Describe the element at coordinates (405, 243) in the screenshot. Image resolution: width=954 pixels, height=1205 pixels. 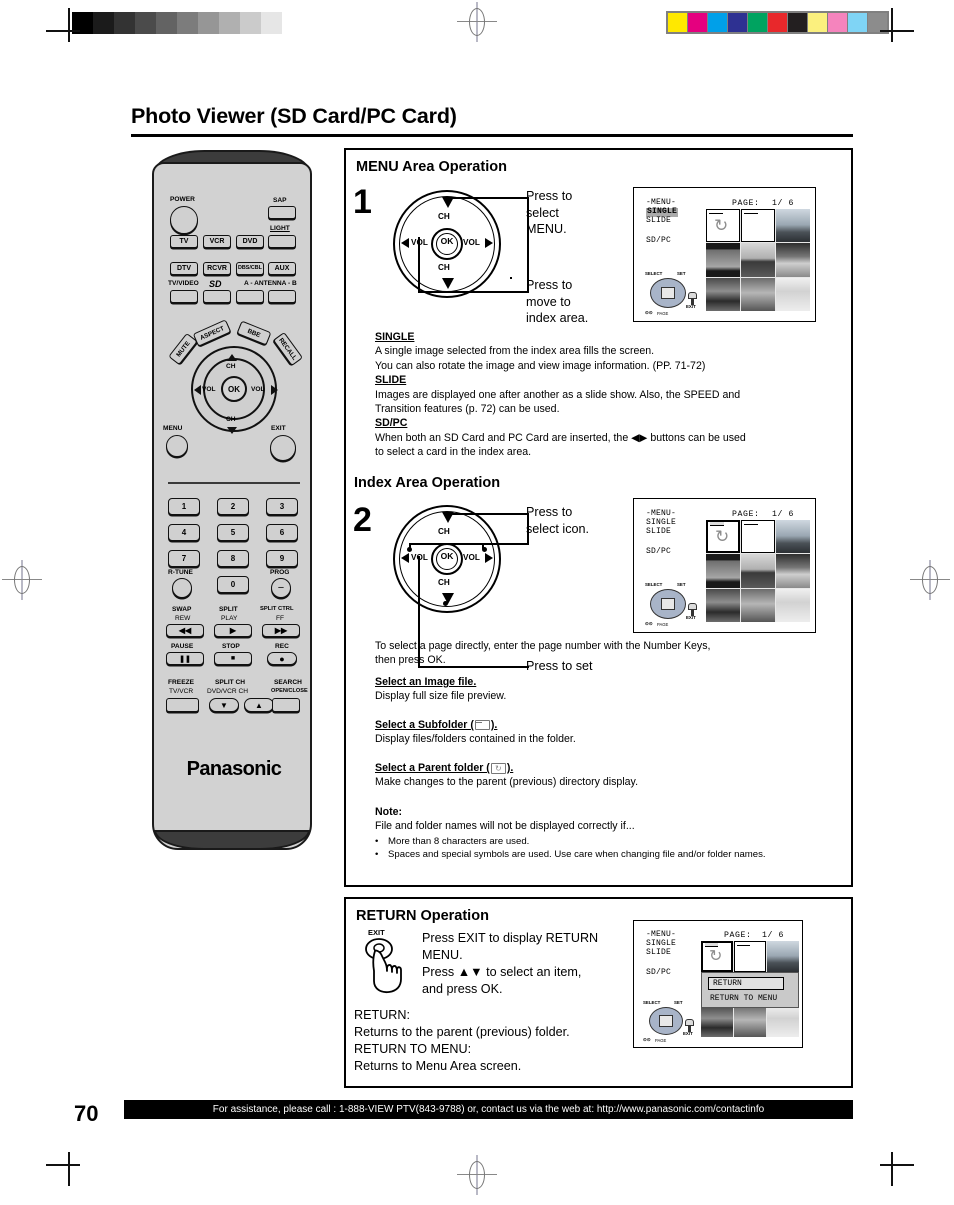
I see `dial-left-arrow-icon` at that location.